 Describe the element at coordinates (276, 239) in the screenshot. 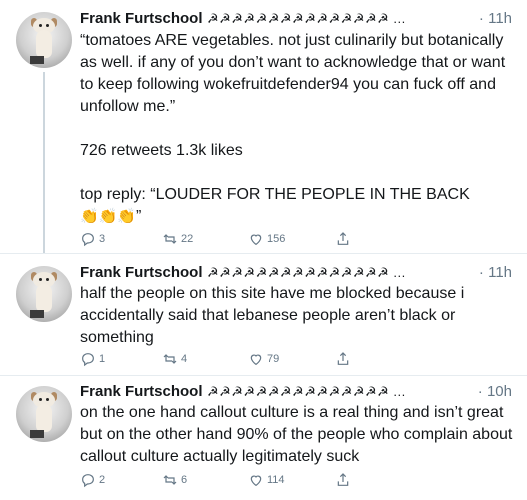

I see `like-count: 156` at that location.